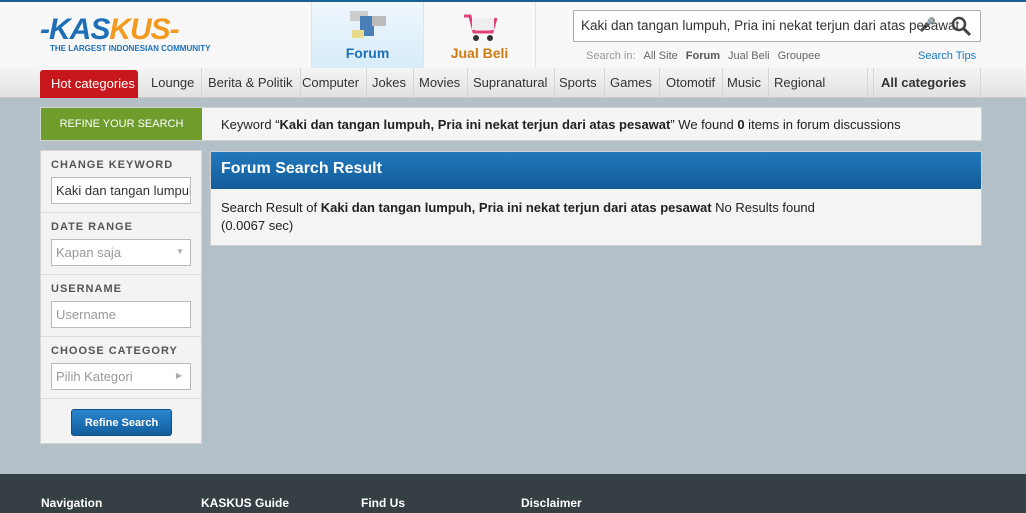  I want to click on date-range-select: Kapan saja ▼, so click(121, 252).